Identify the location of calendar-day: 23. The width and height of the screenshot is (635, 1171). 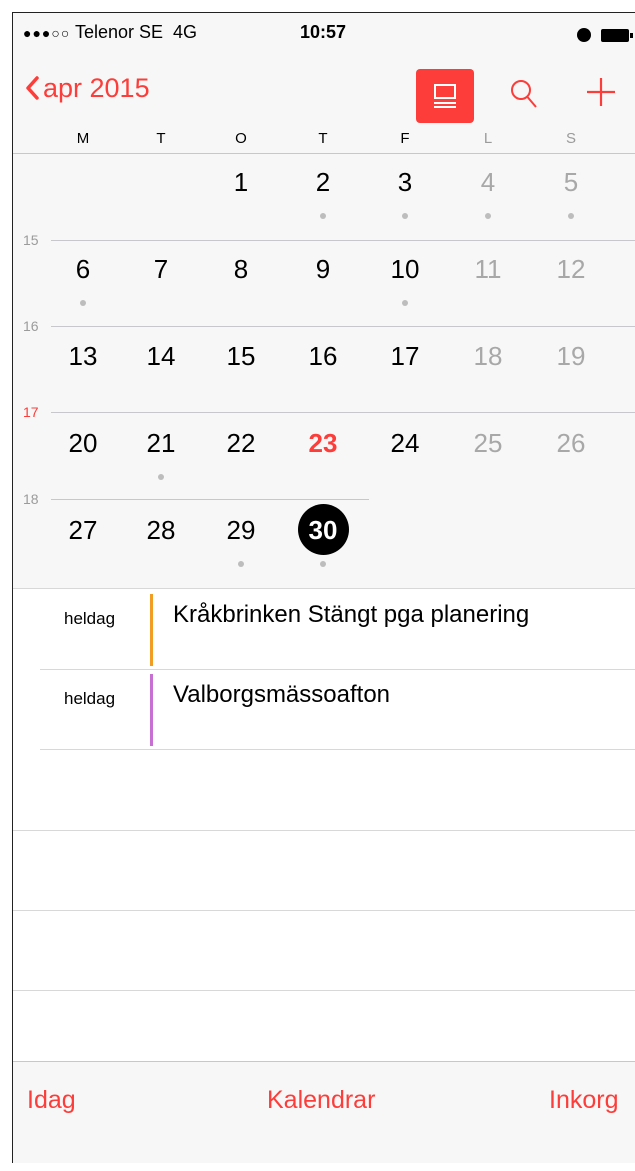
(323, 443).